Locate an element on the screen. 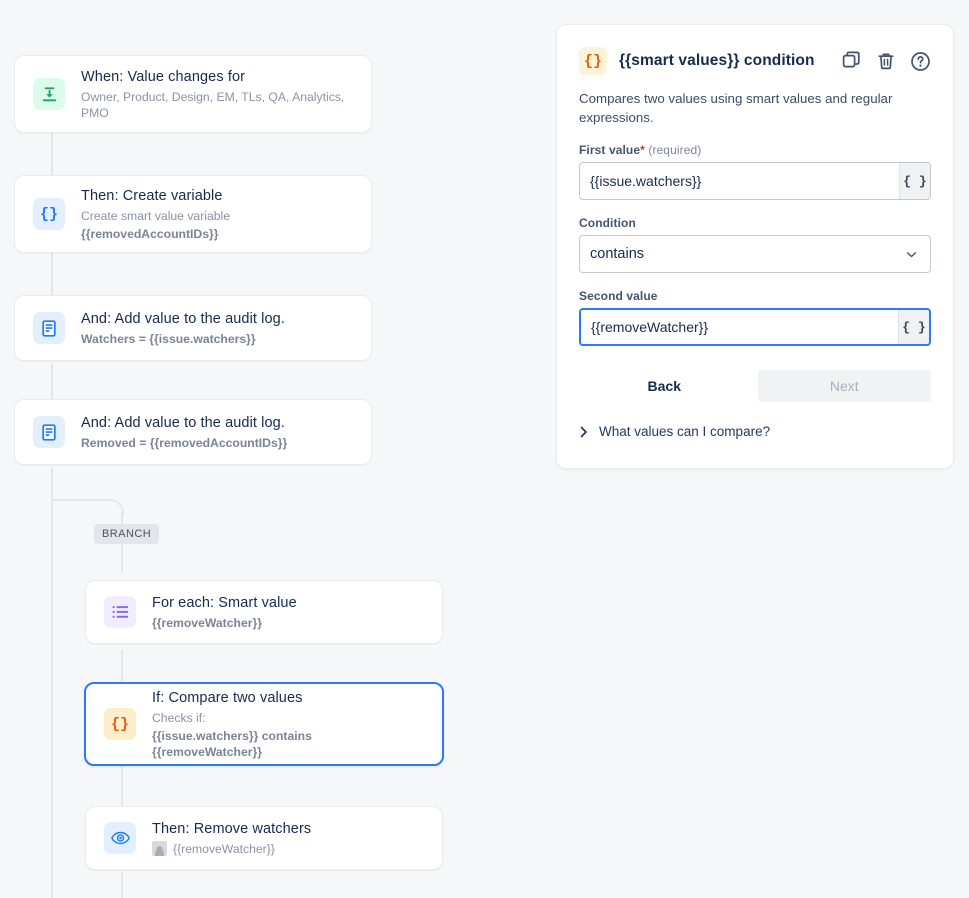  card-title: For each: Smart value is located at coordinates (224, 602).